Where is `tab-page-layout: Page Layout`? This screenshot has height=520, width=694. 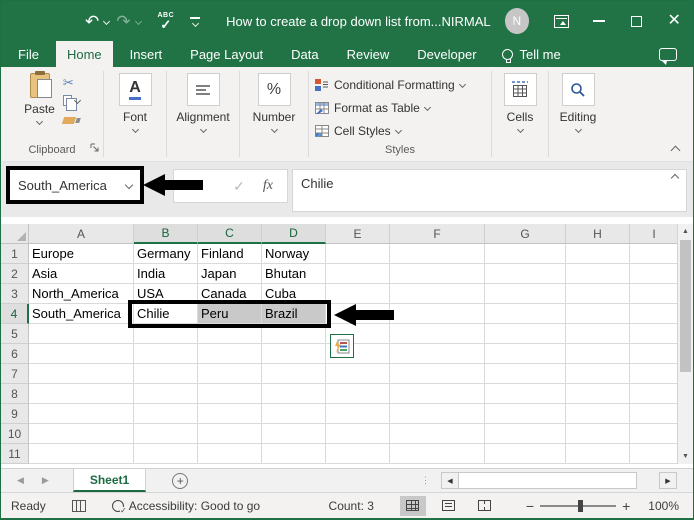
tab-page-layout: Page Layout is located at coordinates (226, 54).